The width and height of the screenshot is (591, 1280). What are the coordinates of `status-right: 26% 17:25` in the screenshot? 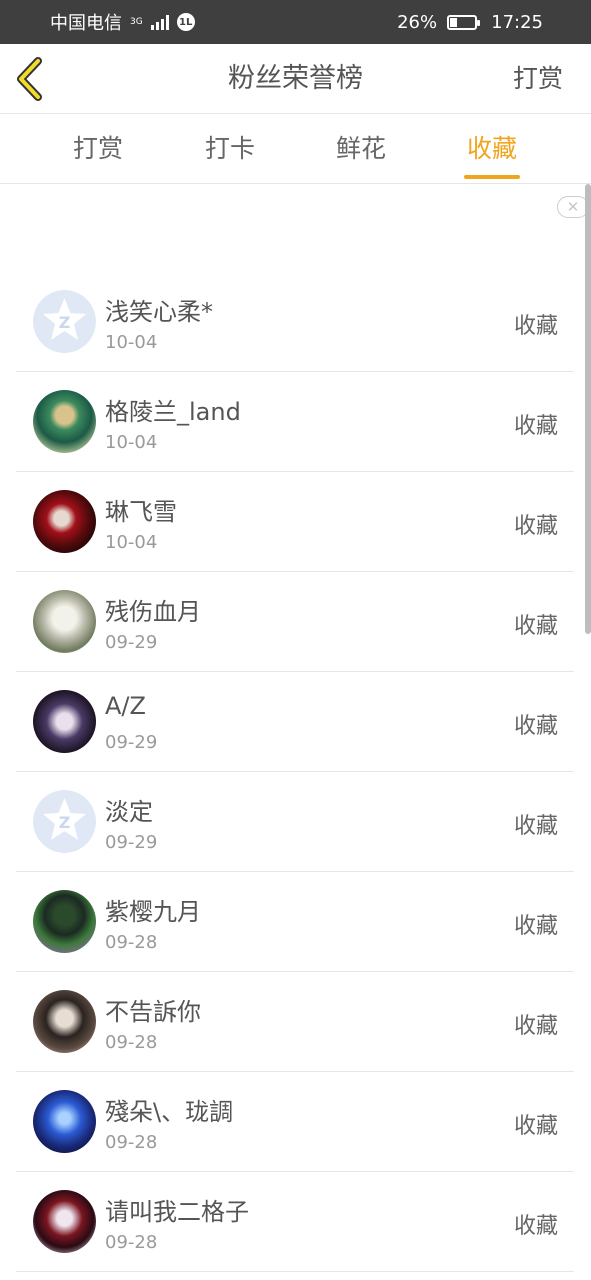 It's located at (470, 22).